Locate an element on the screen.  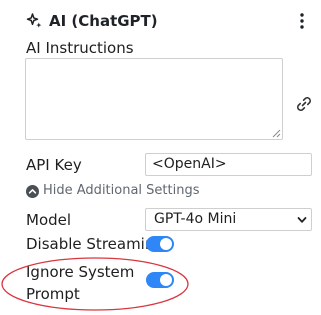
sparkle-icon is located at coordinates (34, 20).